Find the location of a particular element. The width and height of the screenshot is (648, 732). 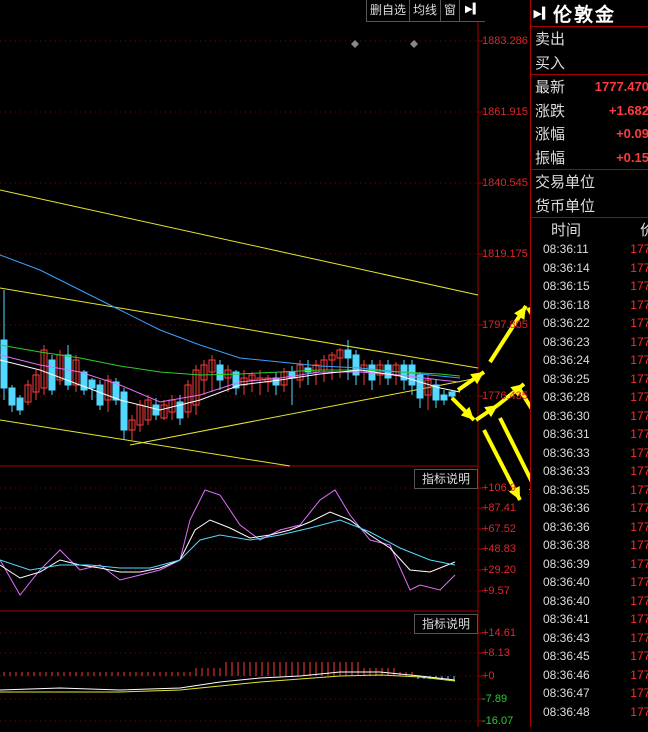

tick-time: 08:36:41 is located at coordinates (566, 619).